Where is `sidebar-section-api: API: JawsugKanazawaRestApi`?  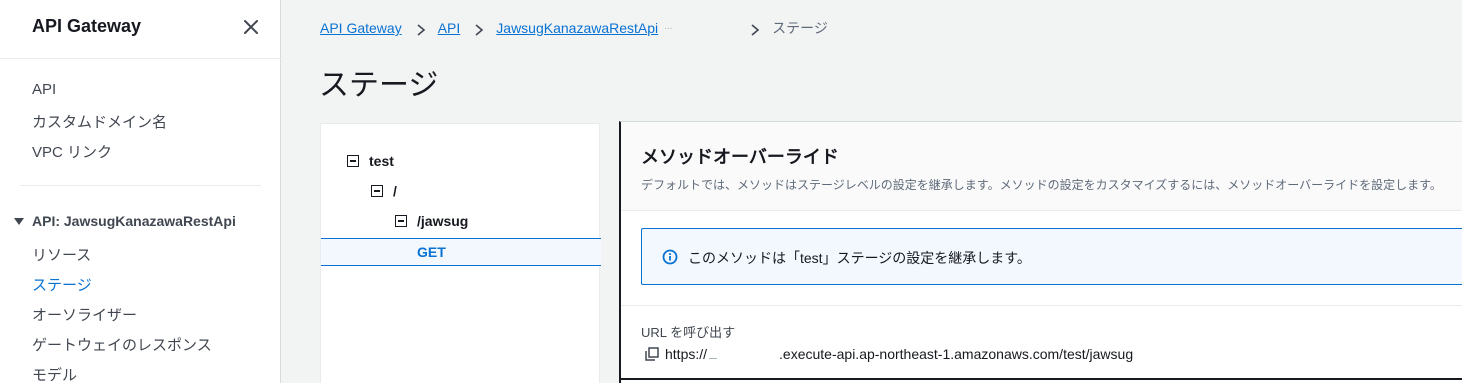 sidebar-section-api: API: JawsugKanazawaRestApi is located at coordinates (125, 221).